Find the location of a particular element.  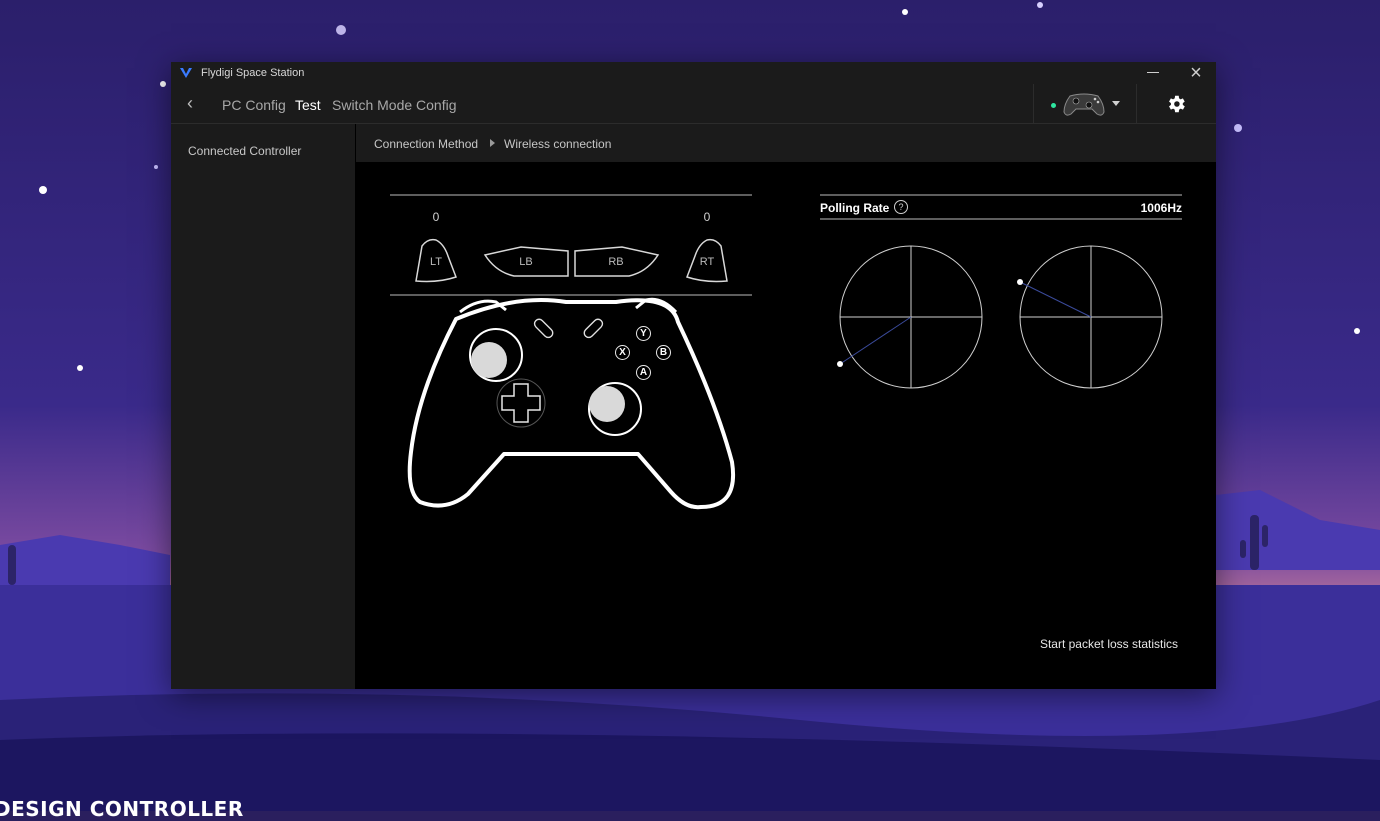

right-stick-chart is located at coordinates (1090, 317).